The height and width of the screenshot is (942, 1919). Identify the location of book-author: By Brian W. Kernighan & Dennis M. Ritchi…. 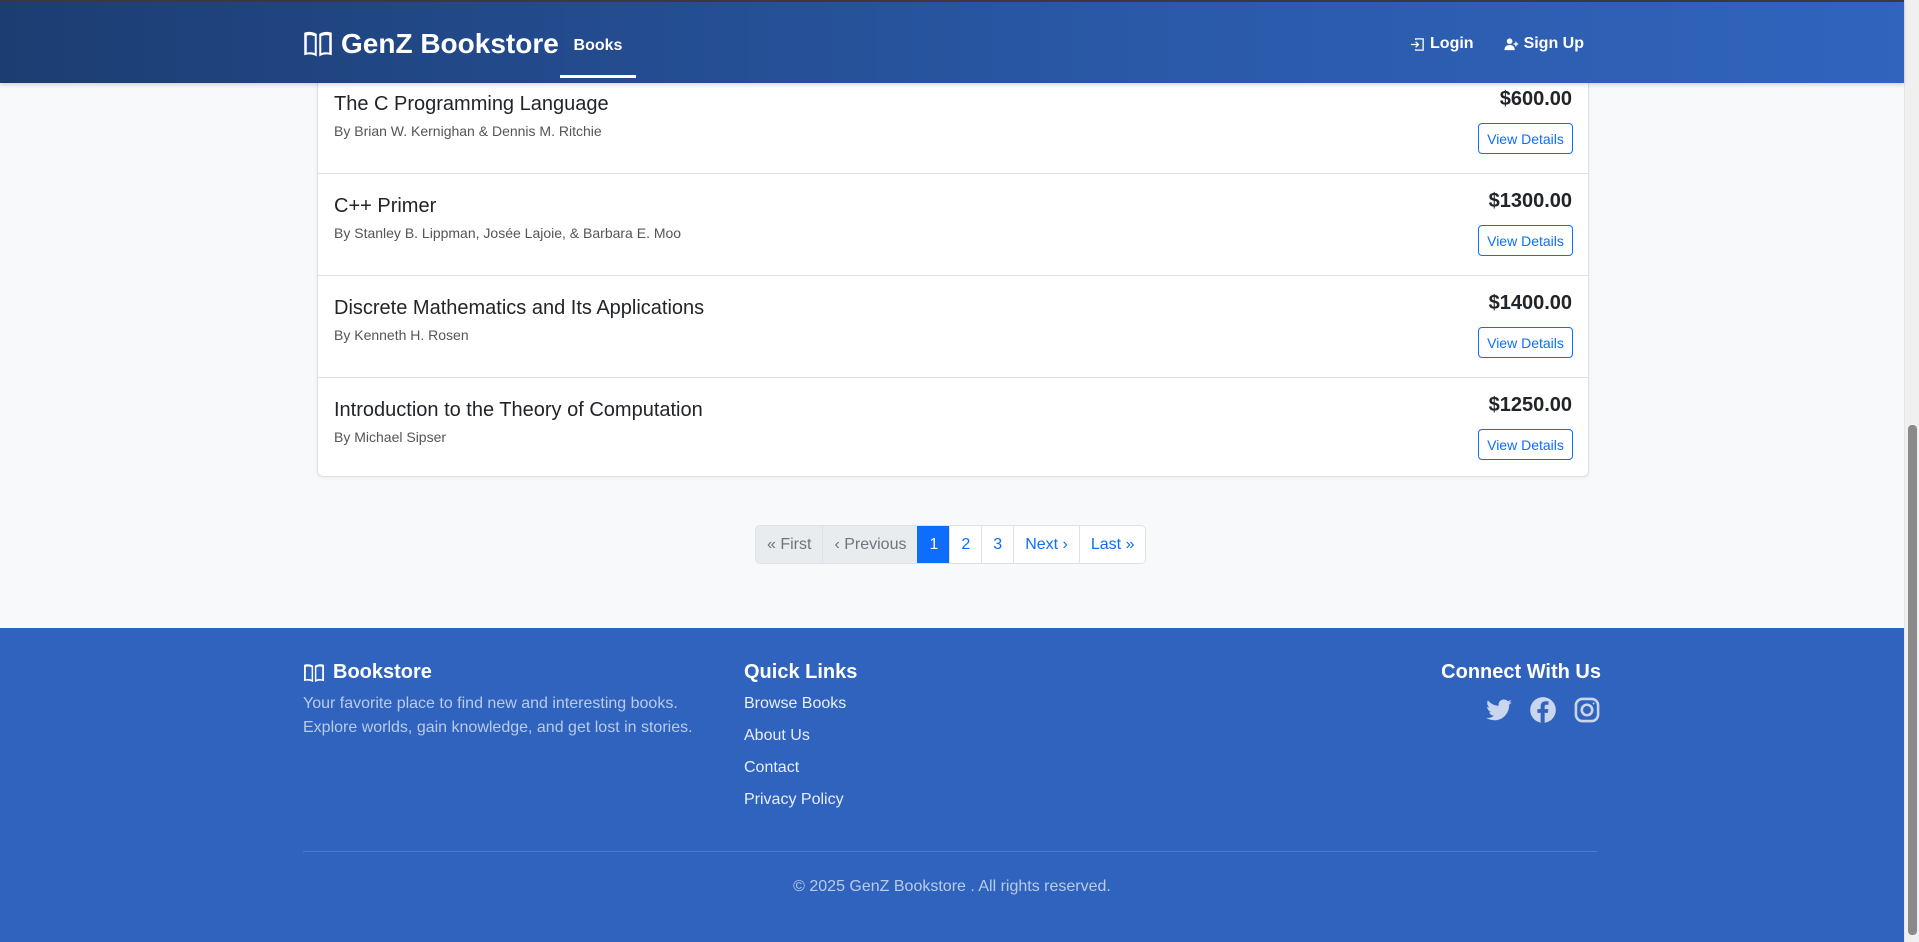
(468, 131).